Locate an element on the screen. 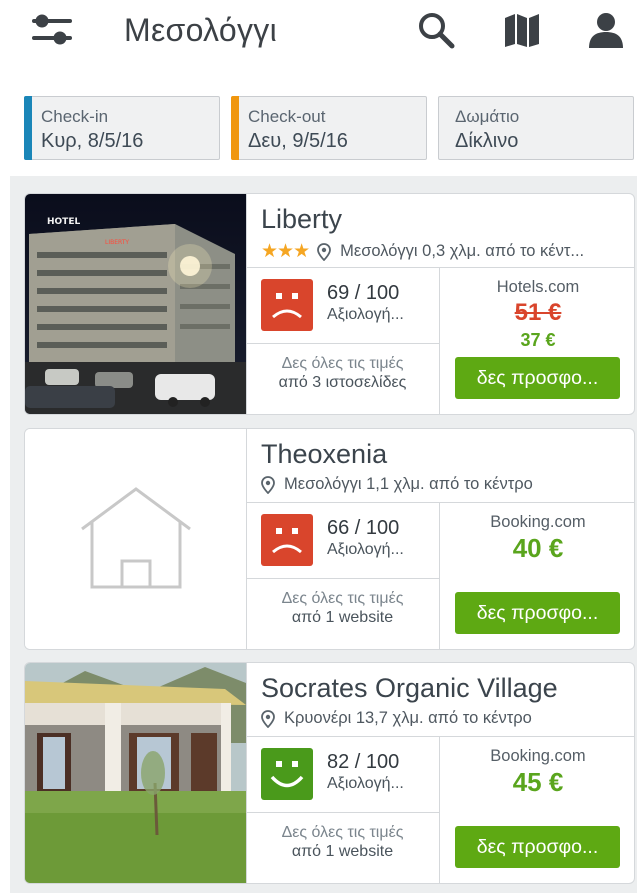  all-prices-link: Δες όλες τις τιμές από 3 ιστοσελίδες is located at coordinates (342, 373).